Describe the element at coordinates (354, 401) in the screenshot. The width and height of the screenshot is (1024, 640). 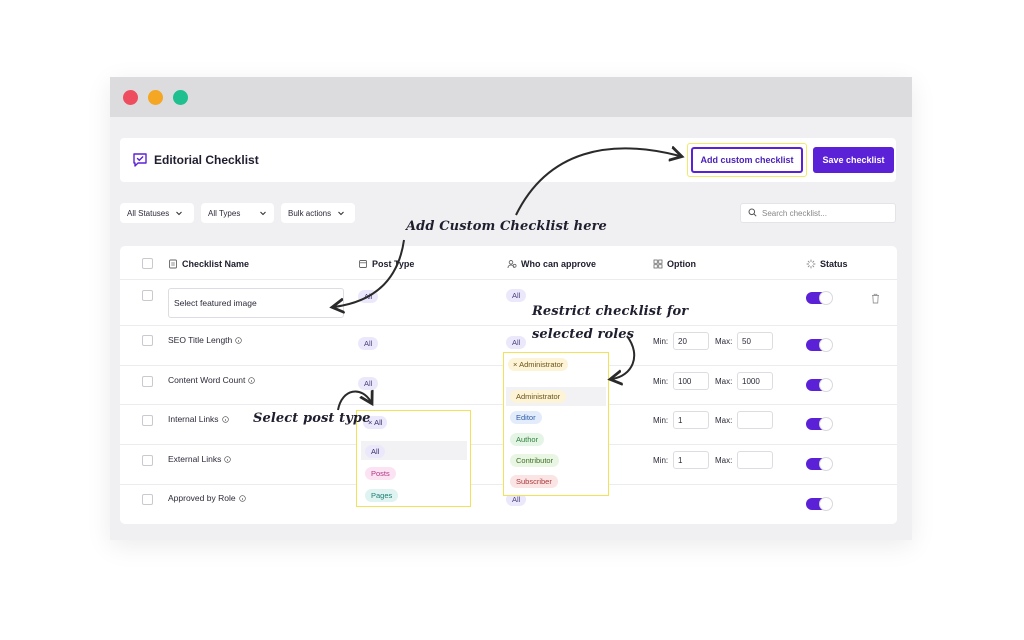
I see `arrow-to-post-type` at that location.